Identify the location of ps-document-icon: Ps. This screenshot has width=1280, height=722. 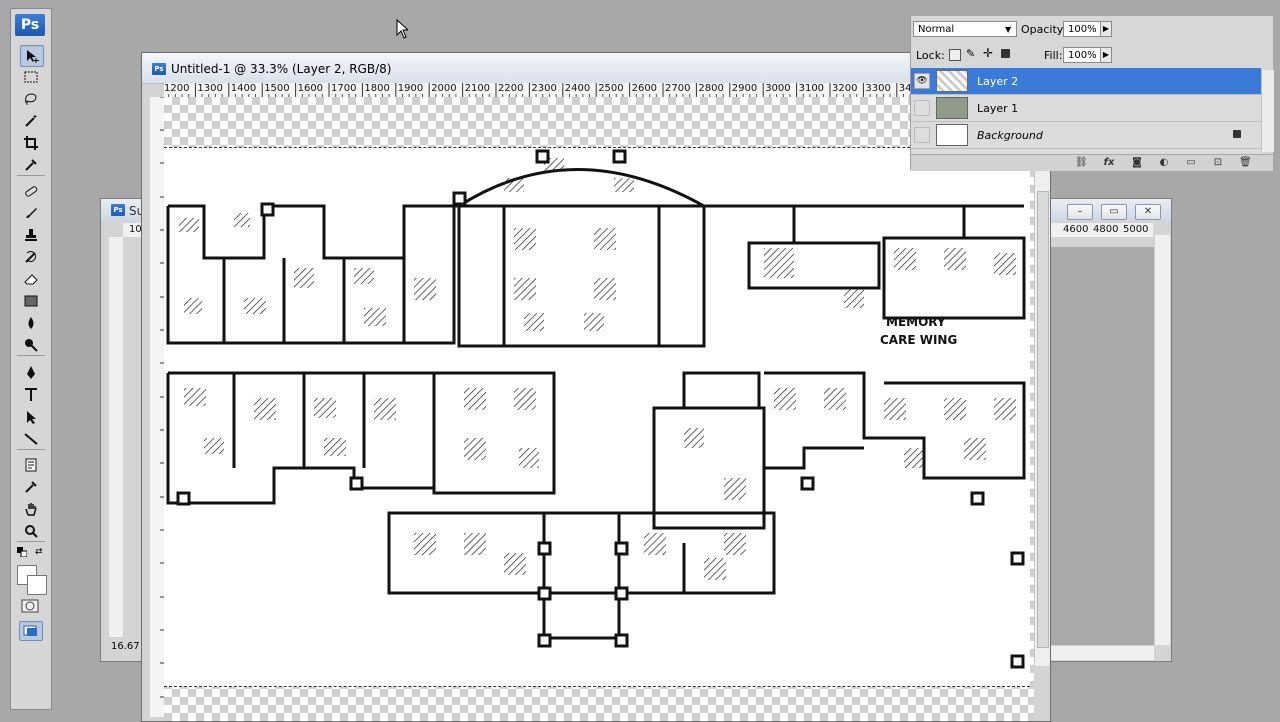
(118, 210).